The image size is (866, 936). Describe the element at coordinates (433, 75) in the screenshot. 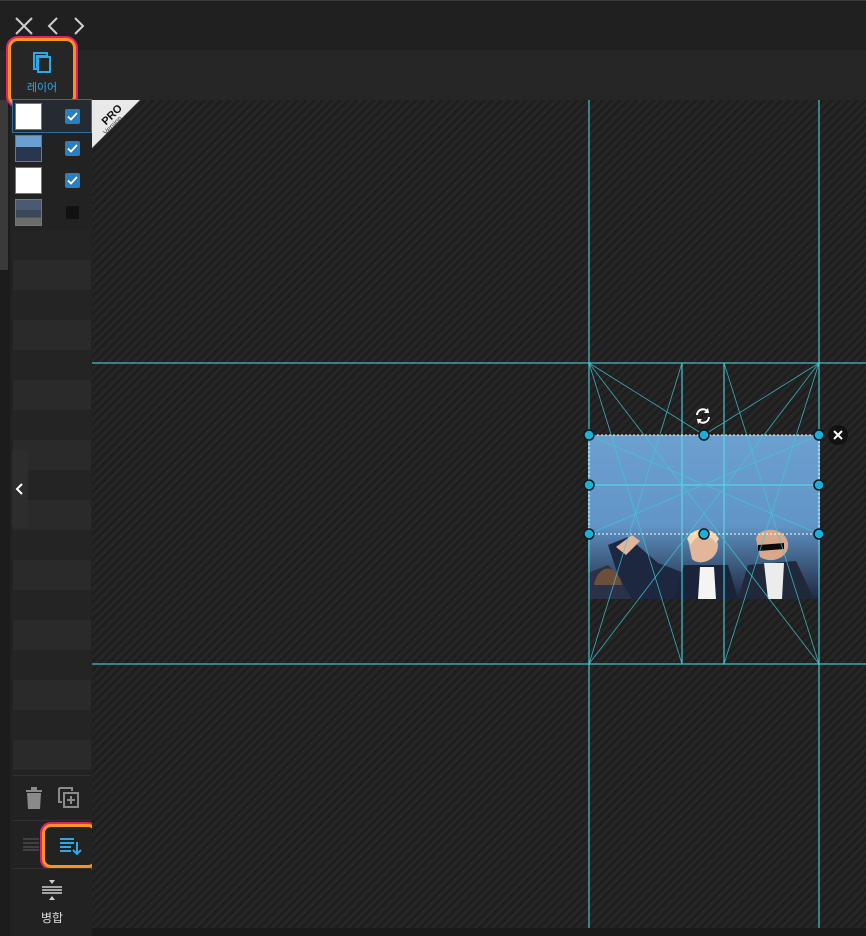

I see `sub-toolbar` at that location.